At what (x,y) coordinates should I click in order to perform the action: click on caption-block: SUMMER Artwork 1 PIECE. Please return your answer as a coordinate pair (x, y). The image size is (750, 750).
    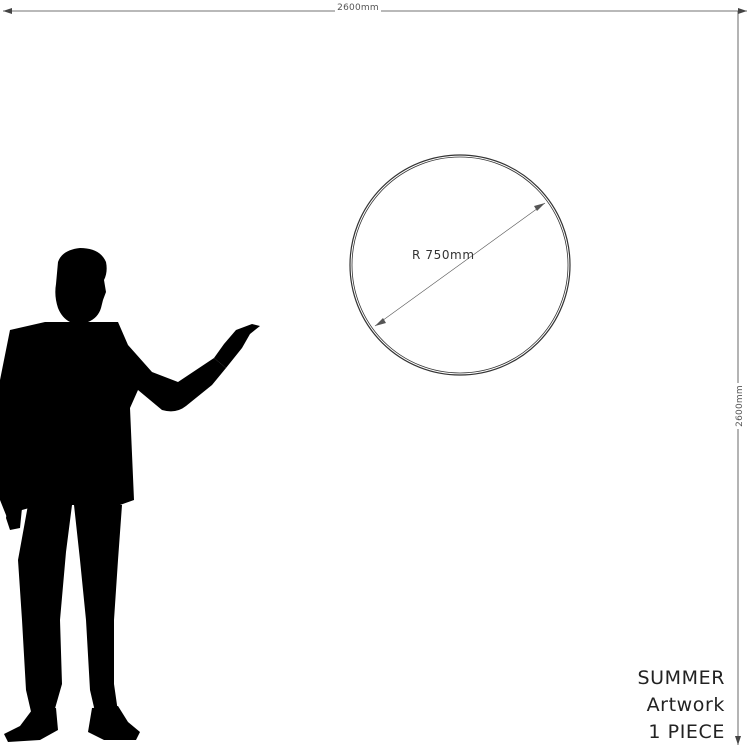
    Looking at the image, I should click on (681, 705).